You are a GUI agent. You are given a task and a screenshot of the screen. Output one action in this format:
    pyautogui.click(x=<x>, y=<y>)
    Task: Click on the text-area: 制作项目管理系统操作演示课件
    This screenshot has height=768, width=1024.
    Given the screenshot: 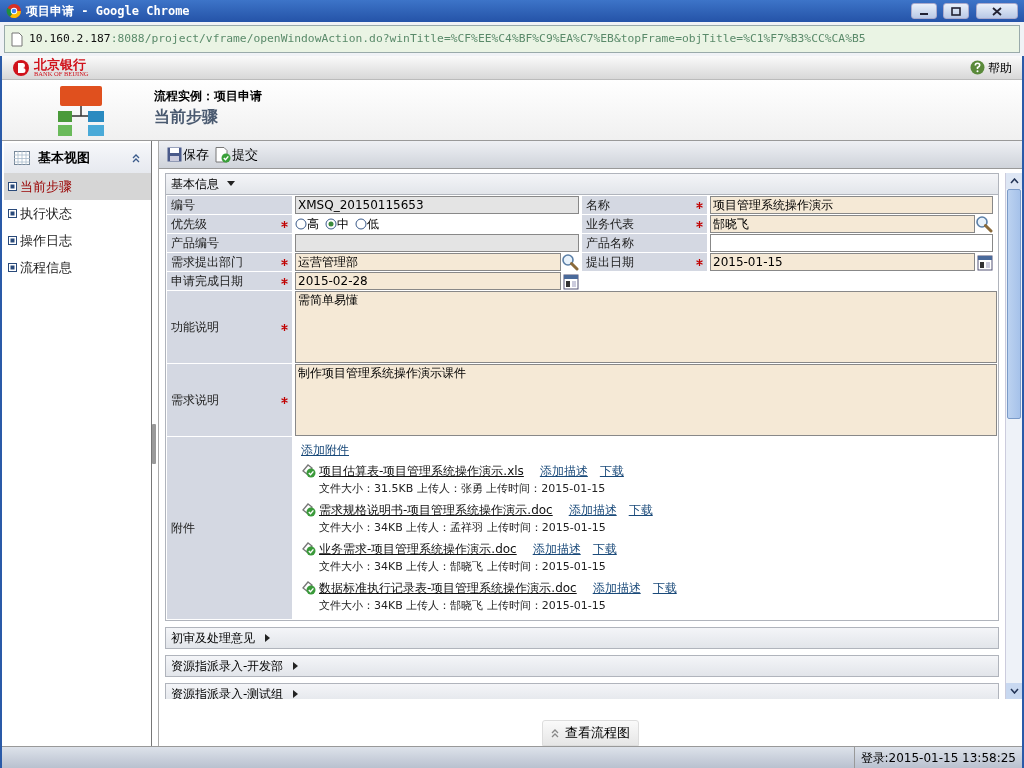 What is the action you would take?
    pyautogui.click(x=646, y=400)
    